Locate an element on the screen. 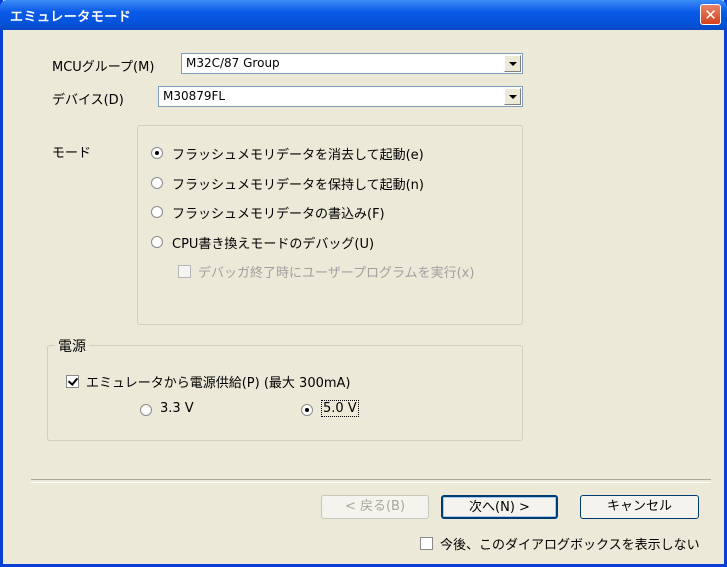 This screenshot has height=567, width=727. run-user-program-checkbox is located at coordinates (184, 271).